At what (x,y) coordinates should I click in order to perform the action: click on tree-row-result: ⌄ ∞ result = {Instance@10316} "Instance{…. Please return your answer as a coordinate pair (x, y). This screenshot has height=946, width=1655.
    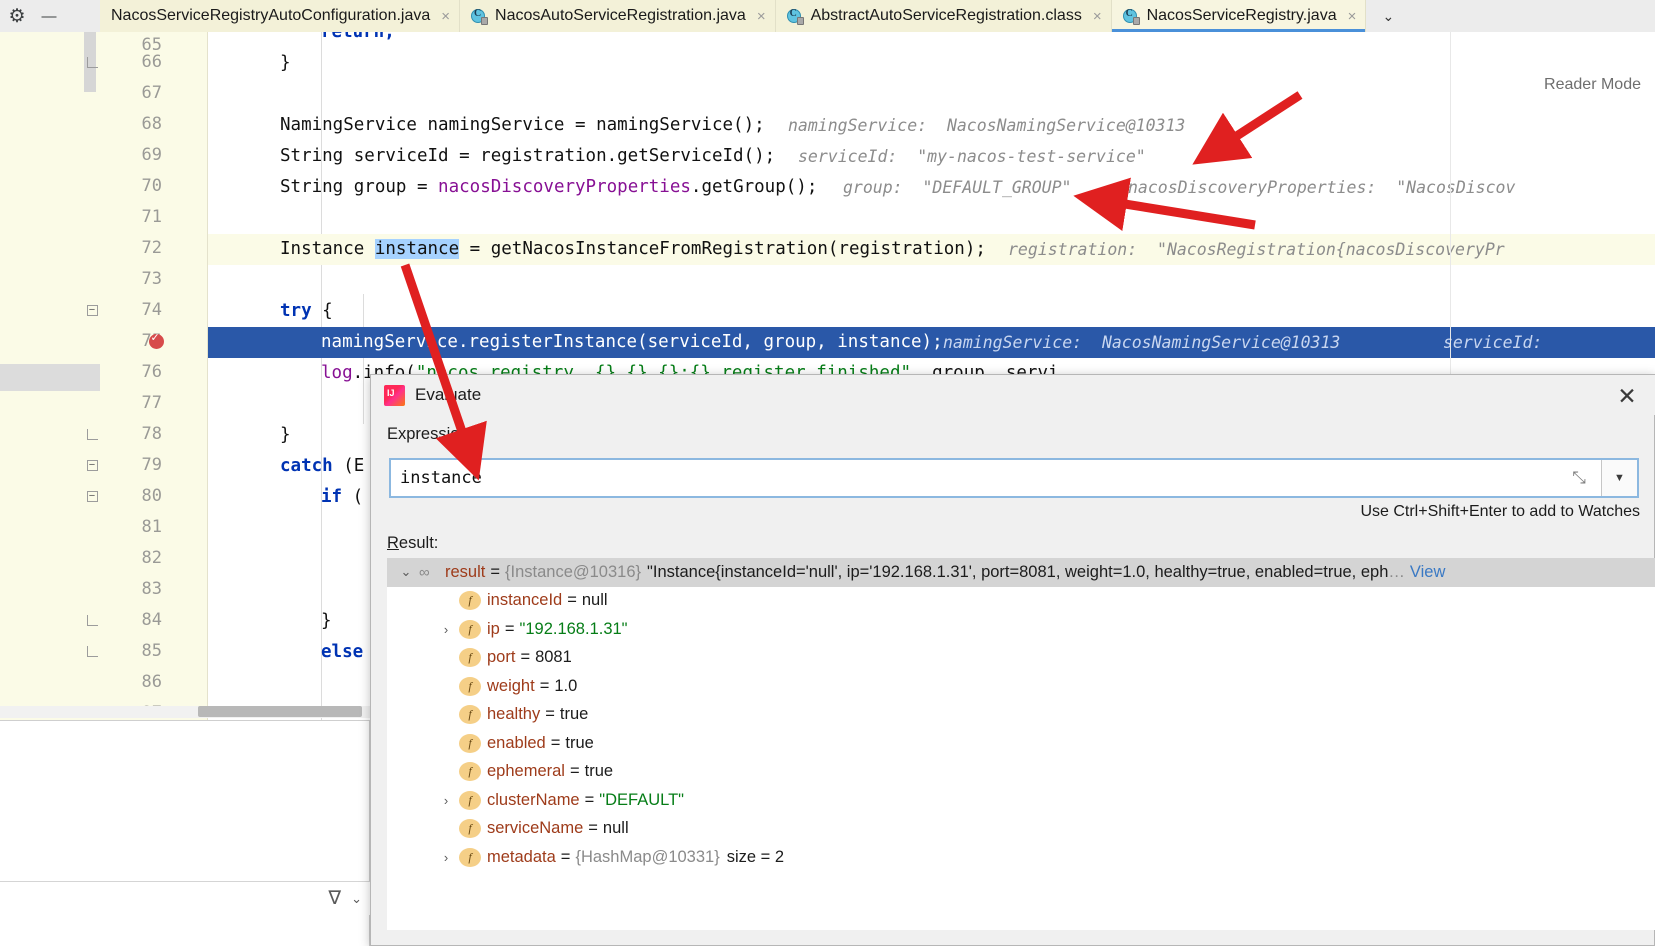
    Looking at the image, I should click on (1021, 572).